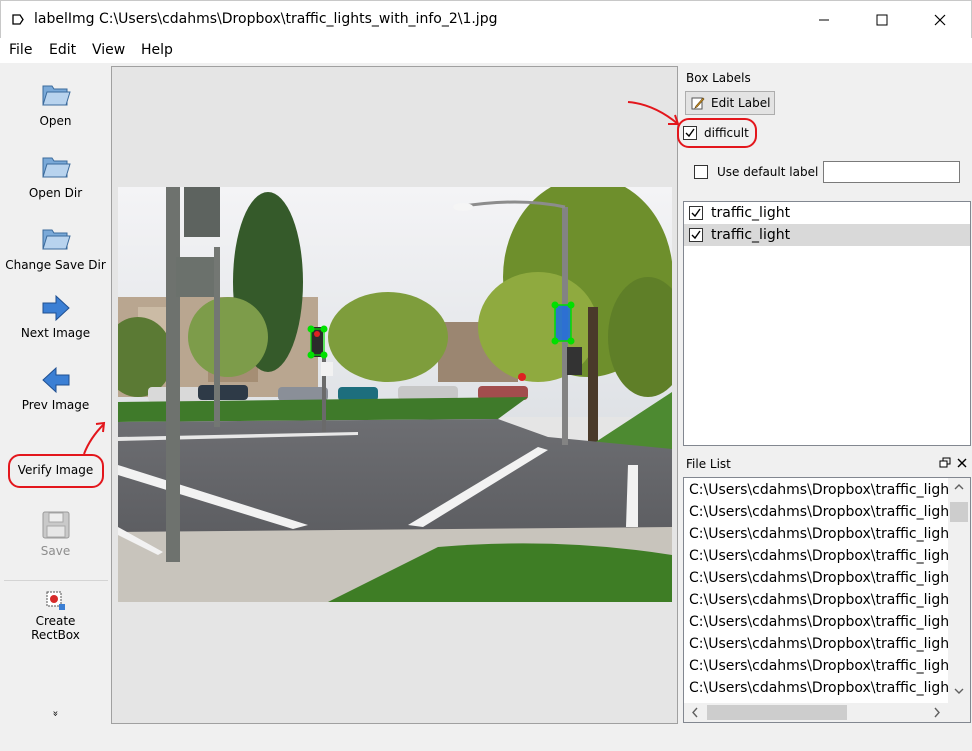 The width and height of the screenshot is (972, 751). I want to click on minimize-icon, so click(824, 20).